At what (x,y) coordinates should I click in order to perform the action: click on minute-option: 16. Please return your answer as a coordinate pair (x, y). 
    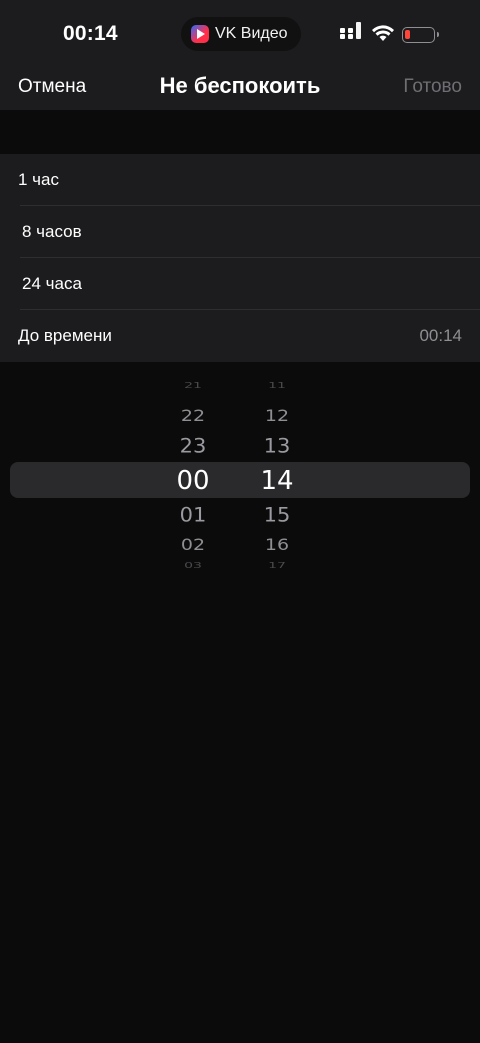
    Looking at the image, I should click on (277, 545).